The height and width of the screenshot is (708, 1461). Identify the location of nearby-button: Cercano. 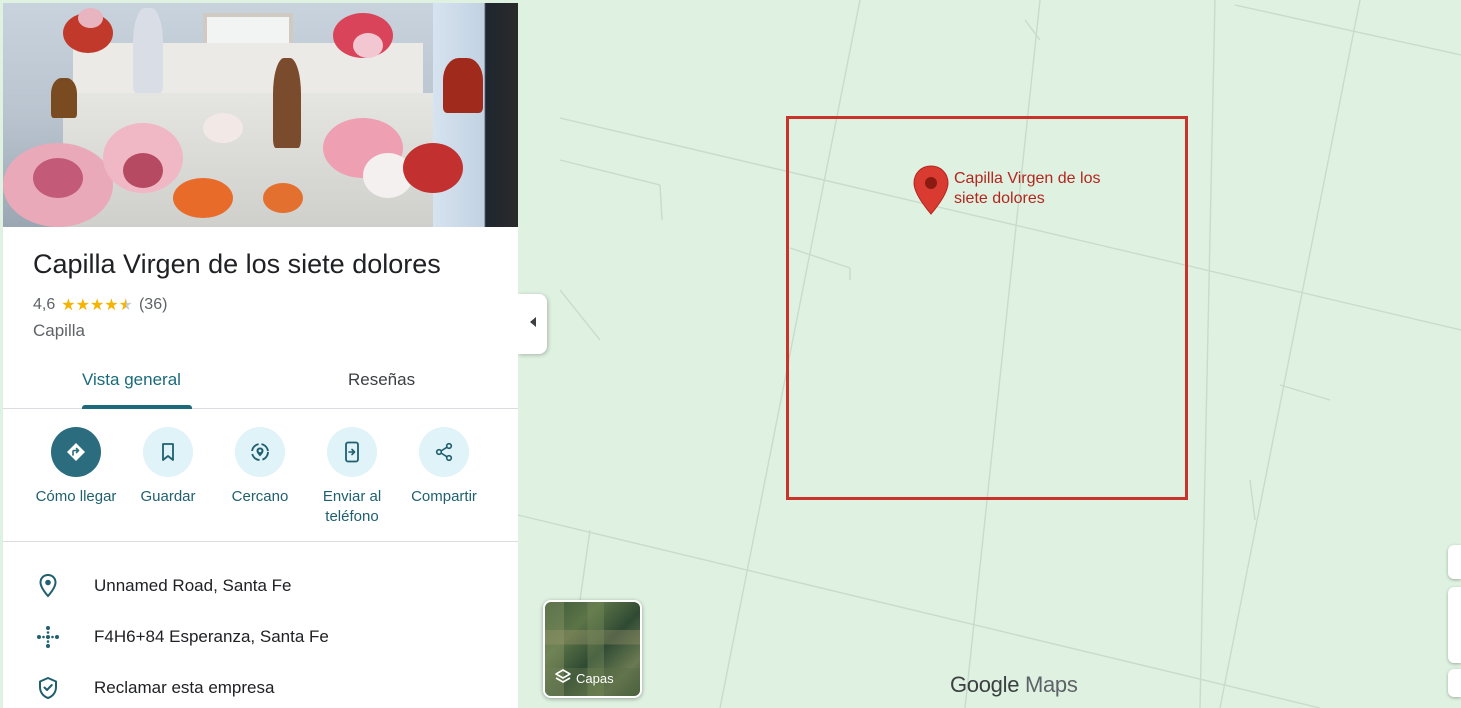
(260, 467).